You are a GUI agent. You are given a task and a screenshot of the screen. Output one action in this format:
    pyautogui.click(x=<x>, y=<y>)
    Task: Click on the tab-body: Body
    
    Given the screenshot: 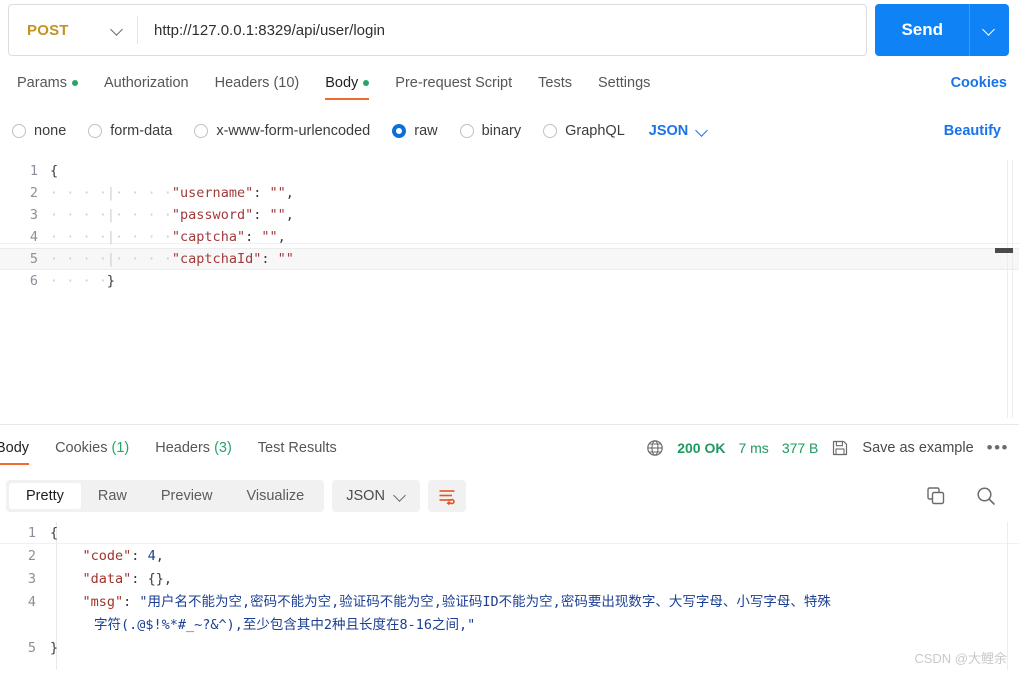 What is the action you would take?
    pyautogui.click(x=347, y=84)
    